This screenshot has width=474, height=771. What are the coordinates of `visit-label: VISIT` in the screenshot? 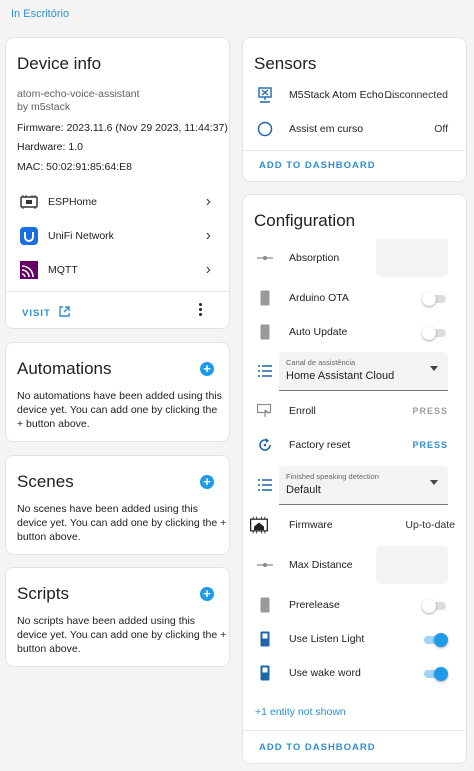 It's located at (36, 313).